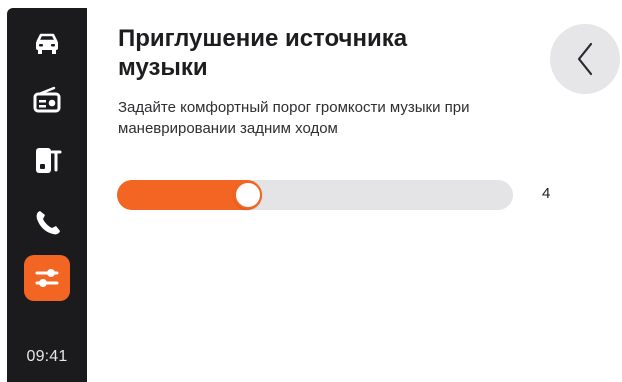 The height and width of the screenshot is (382, 622). Describe the element at coordinates (47, 44) in the screenshot. I see `car-icon` at that location.